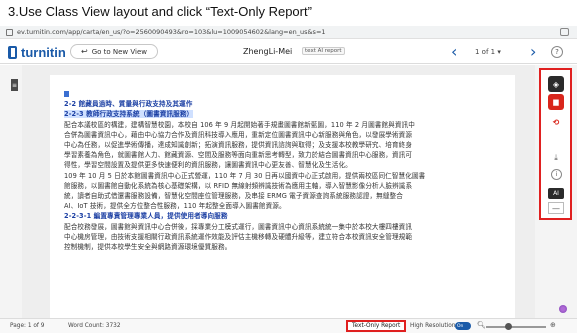 The width and height of the screenshot is (577, 333). Describe the element at coordinates (94, 326) in the screenshot. I see `word-count: Word Count: 3732` at that location.